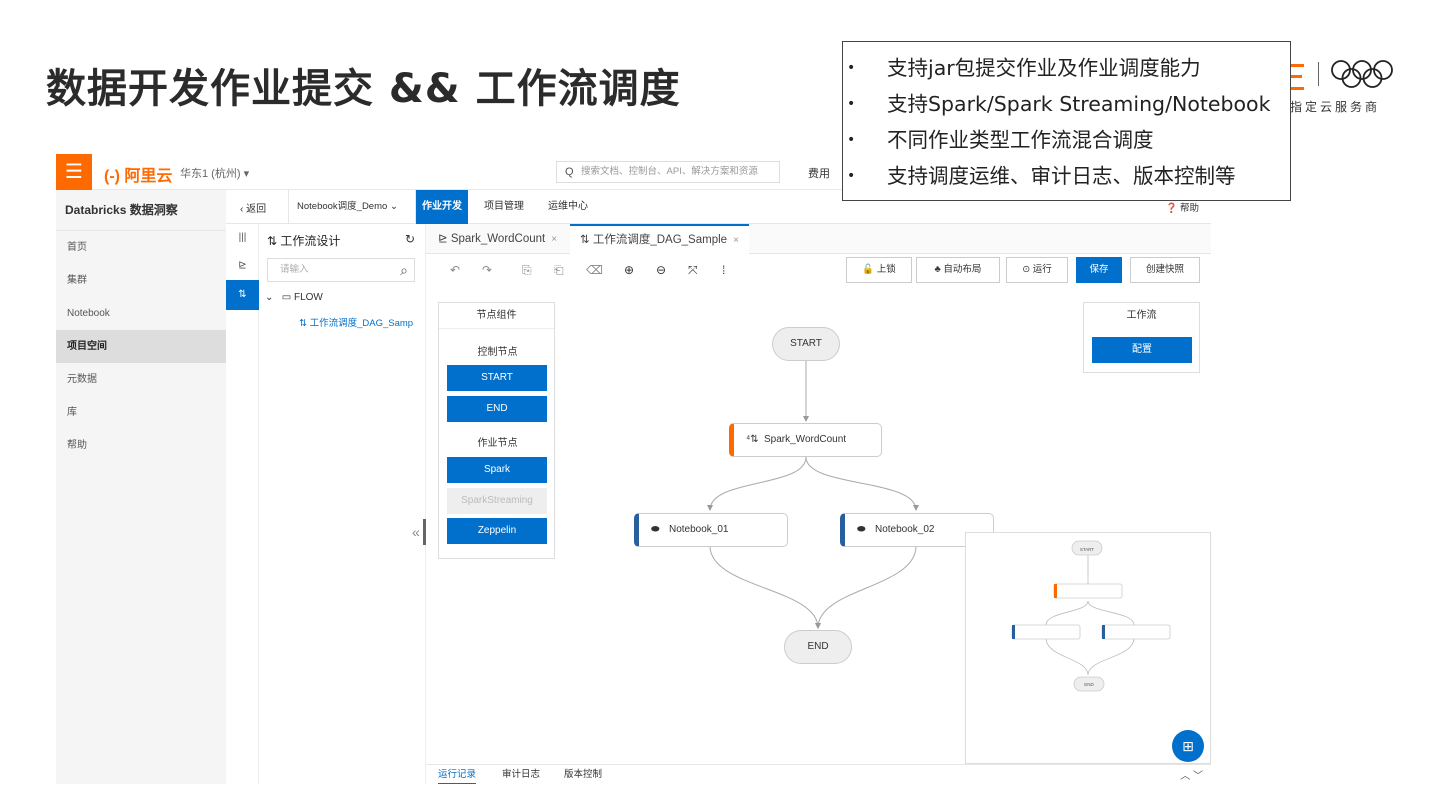  I want to click on run-button: ⊙ 运行, so click(1037, 270).